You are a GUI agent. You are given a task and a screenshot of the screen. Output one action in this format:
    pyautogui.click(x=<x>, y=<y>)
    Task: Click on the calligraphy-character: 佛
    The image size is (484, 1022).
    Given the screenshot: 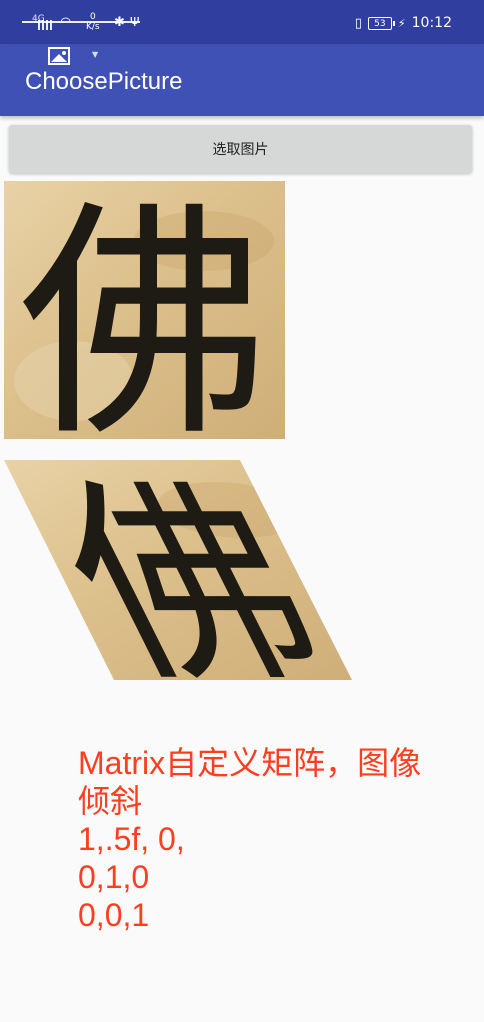 What is the action you would take?
    pyautogui.click(x=144, y=310)
    